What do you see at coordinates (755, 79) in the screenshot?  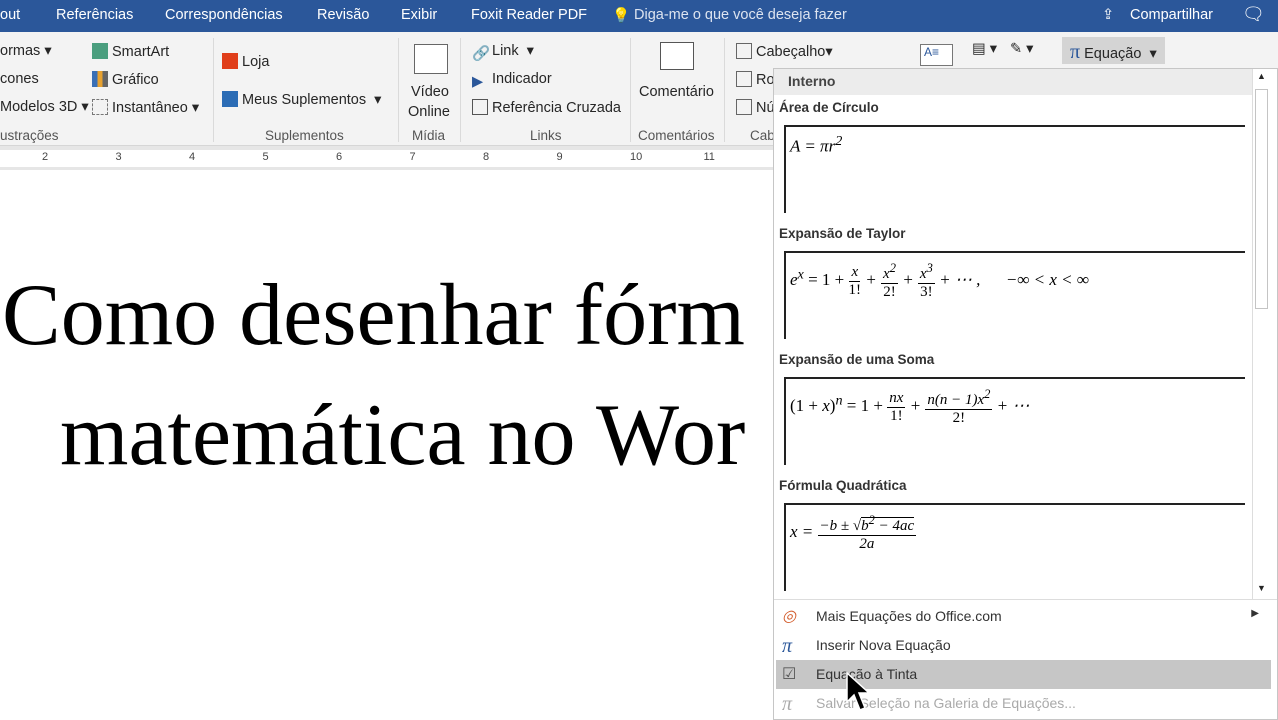 I see `footer-button: Ro` at bounding box center [755, 79].